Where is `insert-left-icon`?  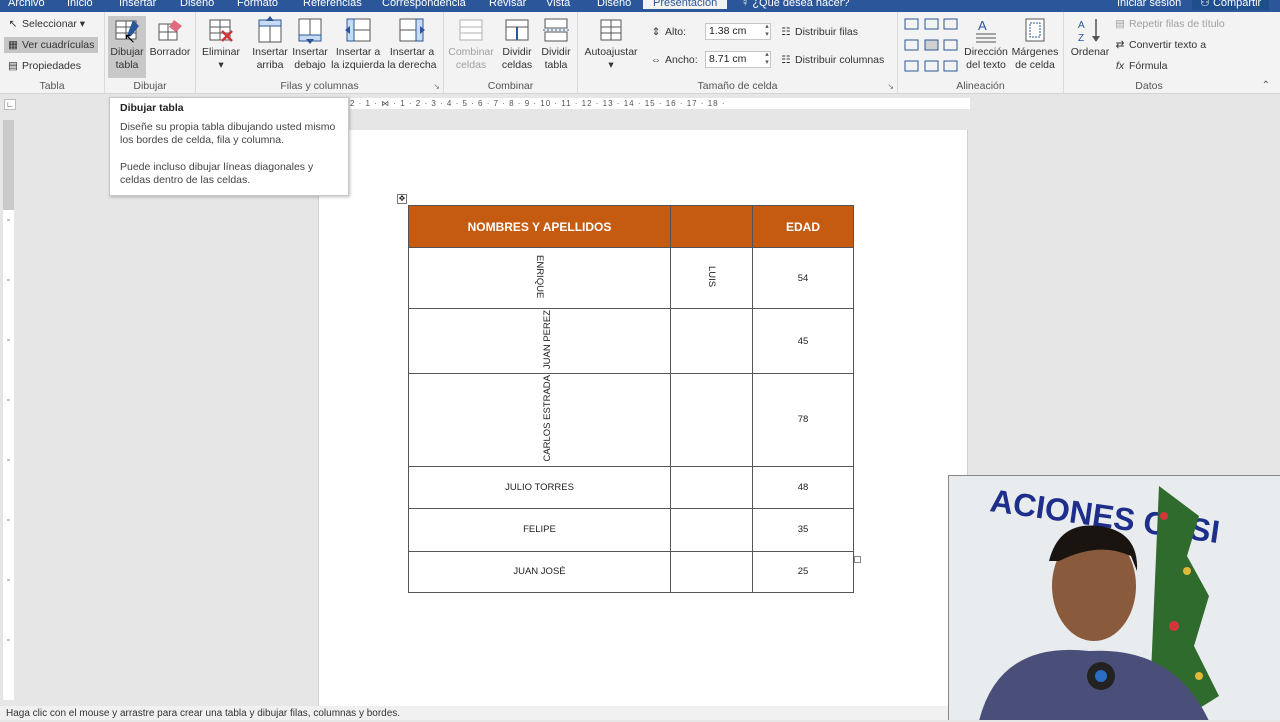 insert-left-icon is located at coordinates (358, 30).